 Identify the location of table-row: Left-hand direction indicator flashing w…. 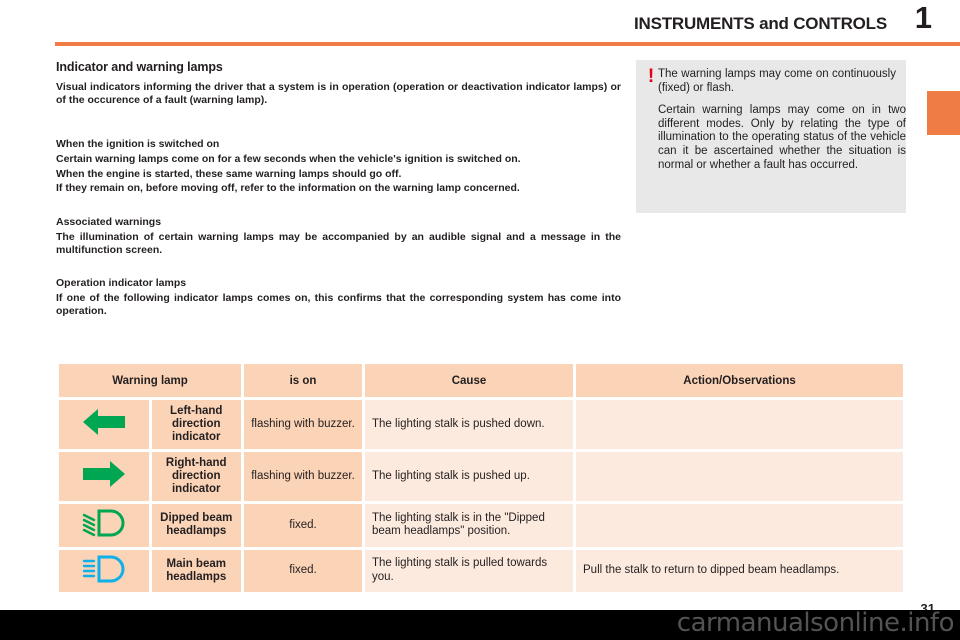
(481, 424).